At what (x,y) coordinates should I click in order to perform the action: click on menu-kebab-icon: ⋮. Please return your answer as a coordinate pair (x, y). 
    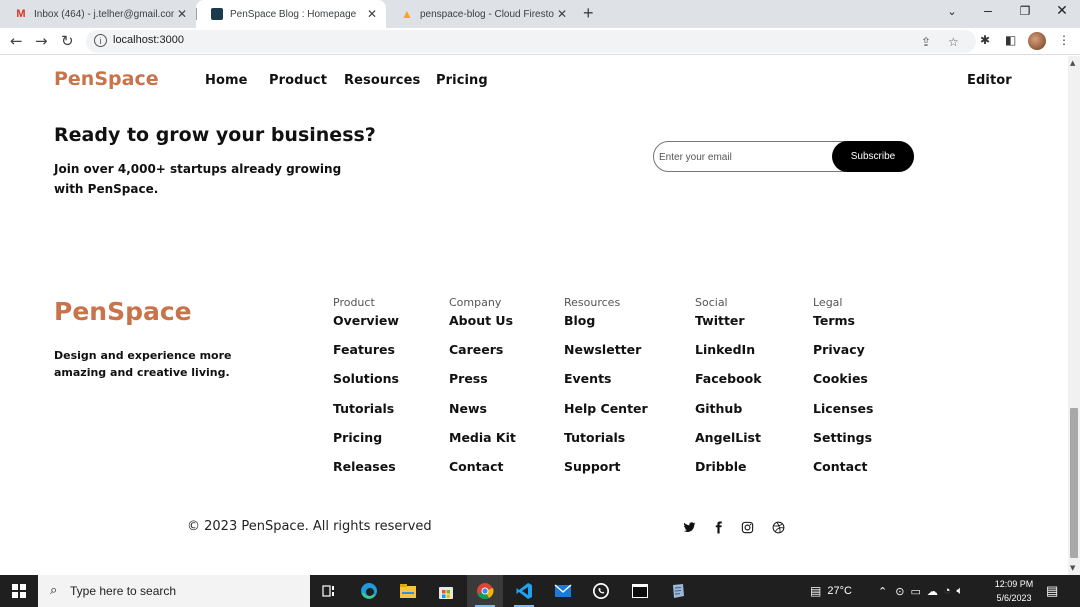
    Looking at the image, I should click on (1064, 40).